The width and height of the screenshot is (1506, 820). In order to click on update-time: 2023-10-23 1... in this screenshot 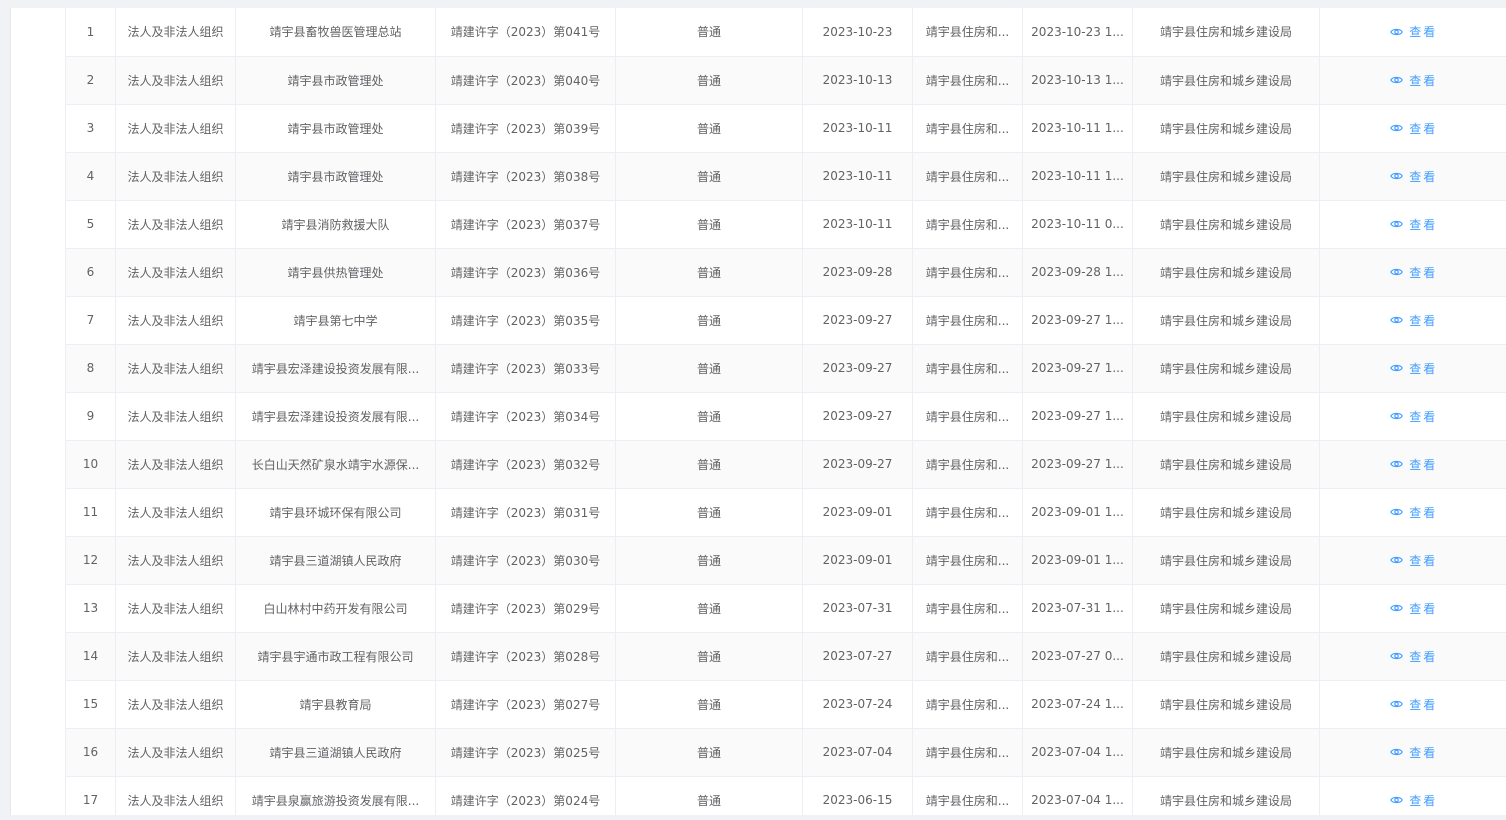, I will do `click(1077, 32)`.